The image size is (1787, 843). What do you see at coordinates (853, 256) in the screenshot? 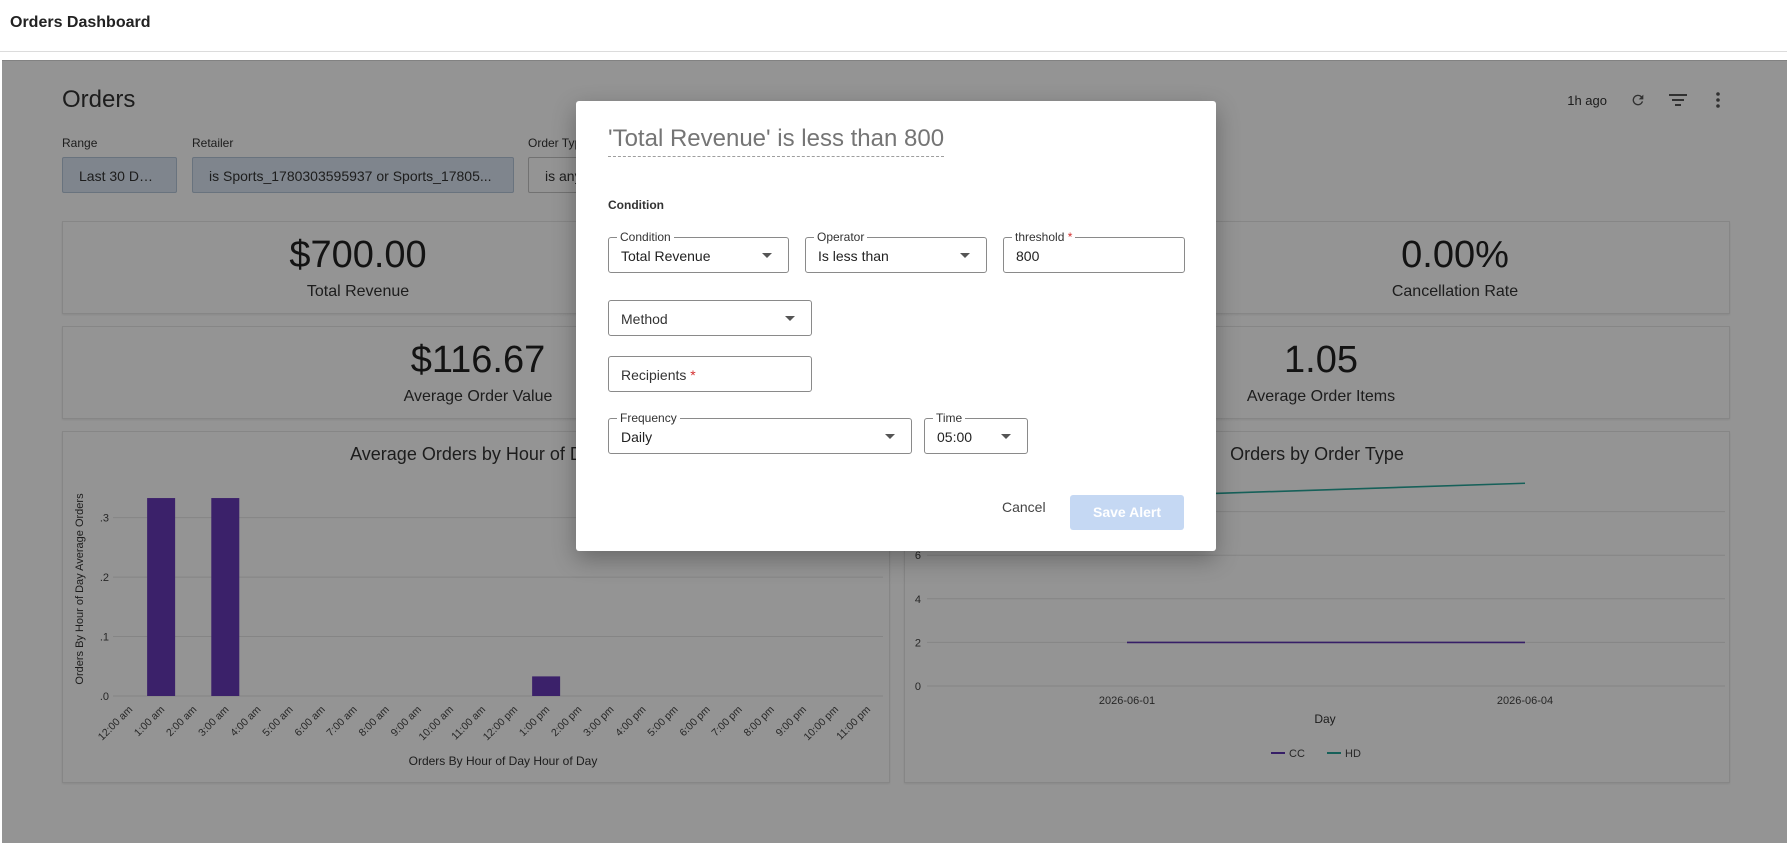
I see `operator-value: Is less than` at bounding box center [853, 256].